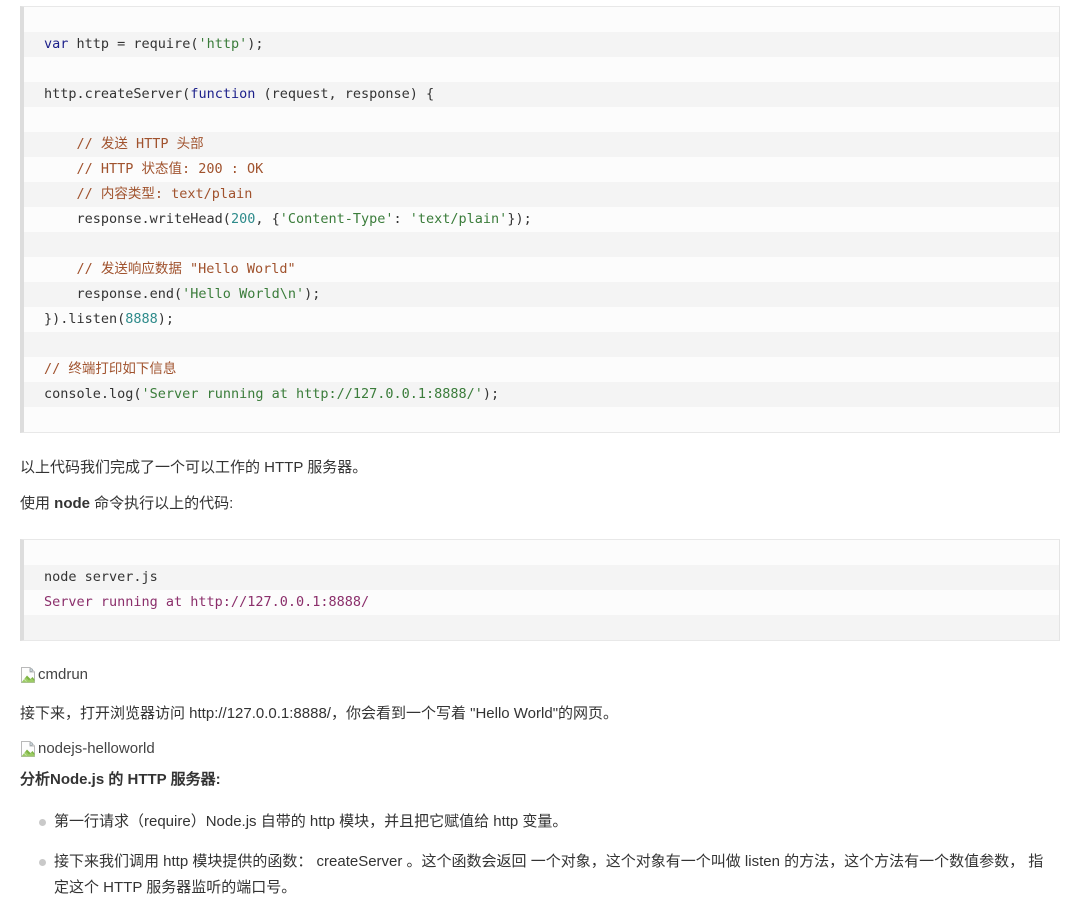 This screenshot has width=1076, height=901. Describe the element at coordinates (148, 194) in the screenshot. I see `code-token: // 内容类型: text/plain` at that location.